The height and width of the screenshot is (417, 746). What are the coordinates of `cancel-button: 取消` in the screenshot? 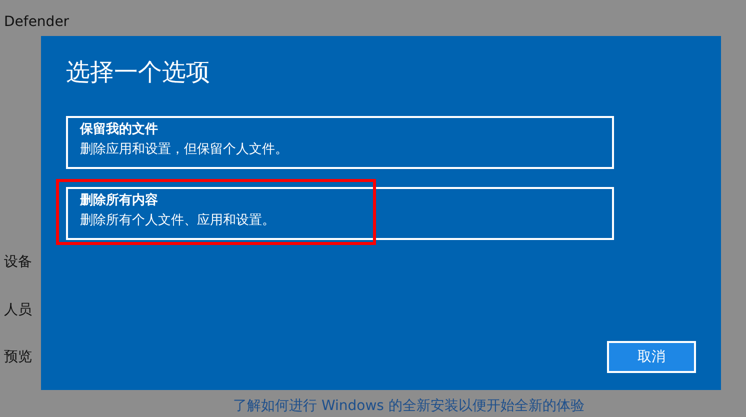 It's located at (651, 357).